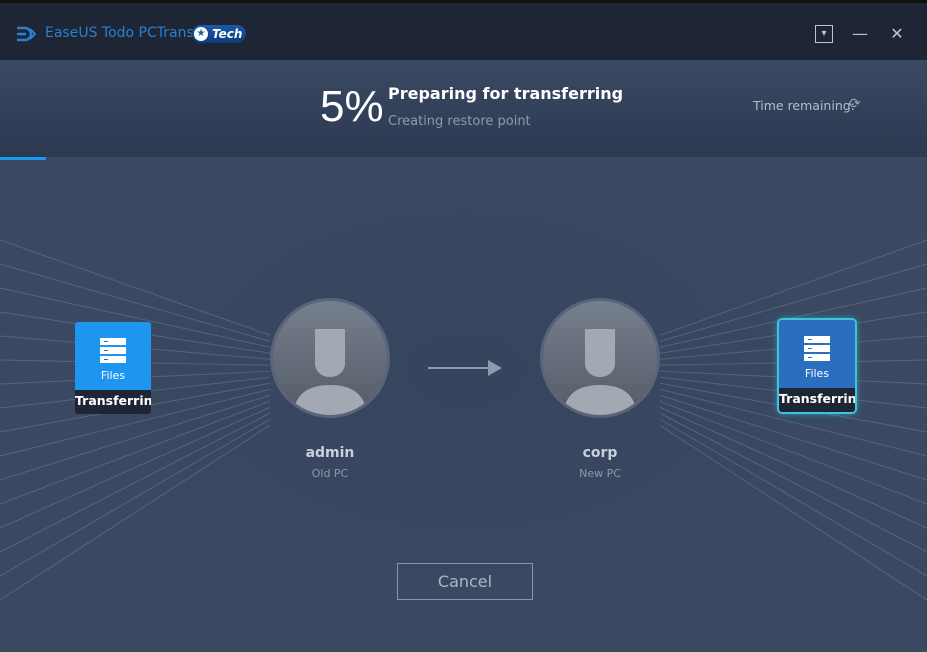 Image resolution: width=927 pixels, height=652 pixels. I want to click on old-pc-avatar, so click(330, 358).